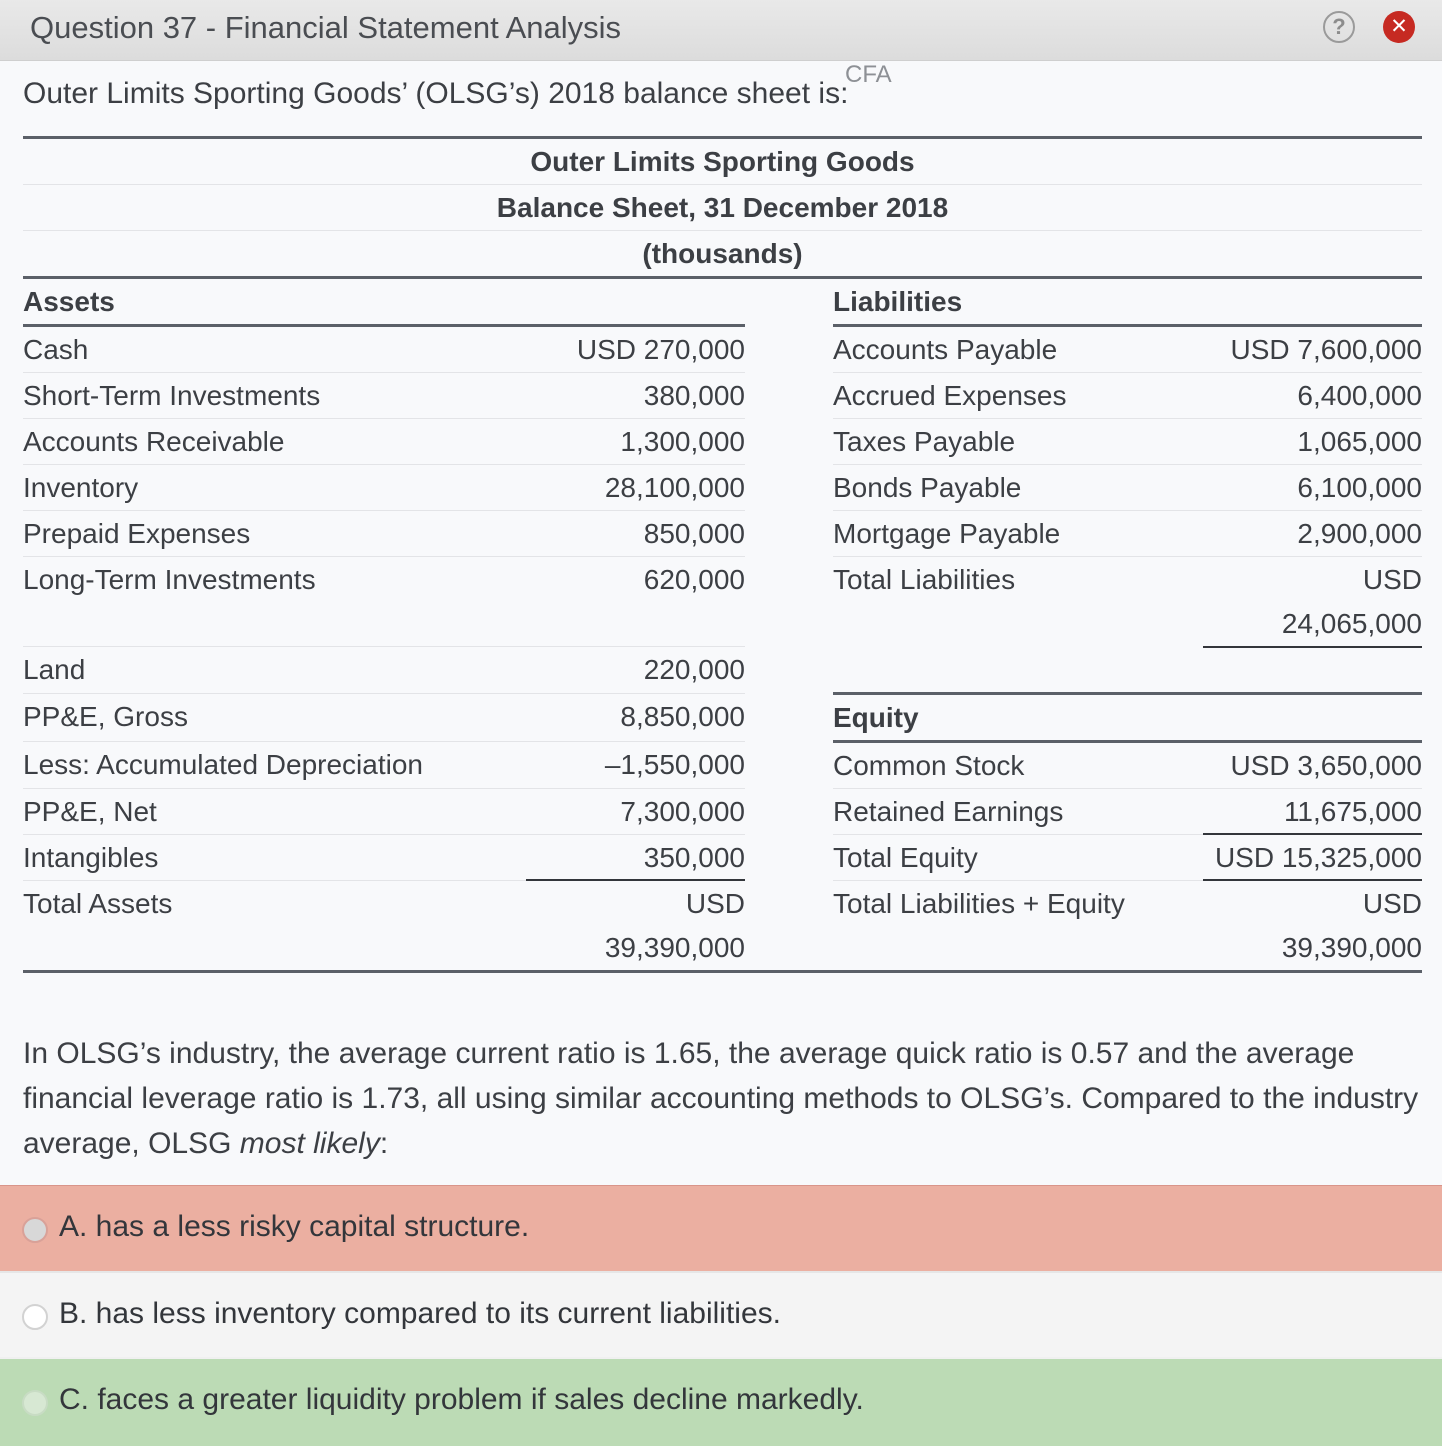 The width and height of the screenshot is (1442, 1446). I want to click on asset-value: 1,300,000, so click(682, 441).